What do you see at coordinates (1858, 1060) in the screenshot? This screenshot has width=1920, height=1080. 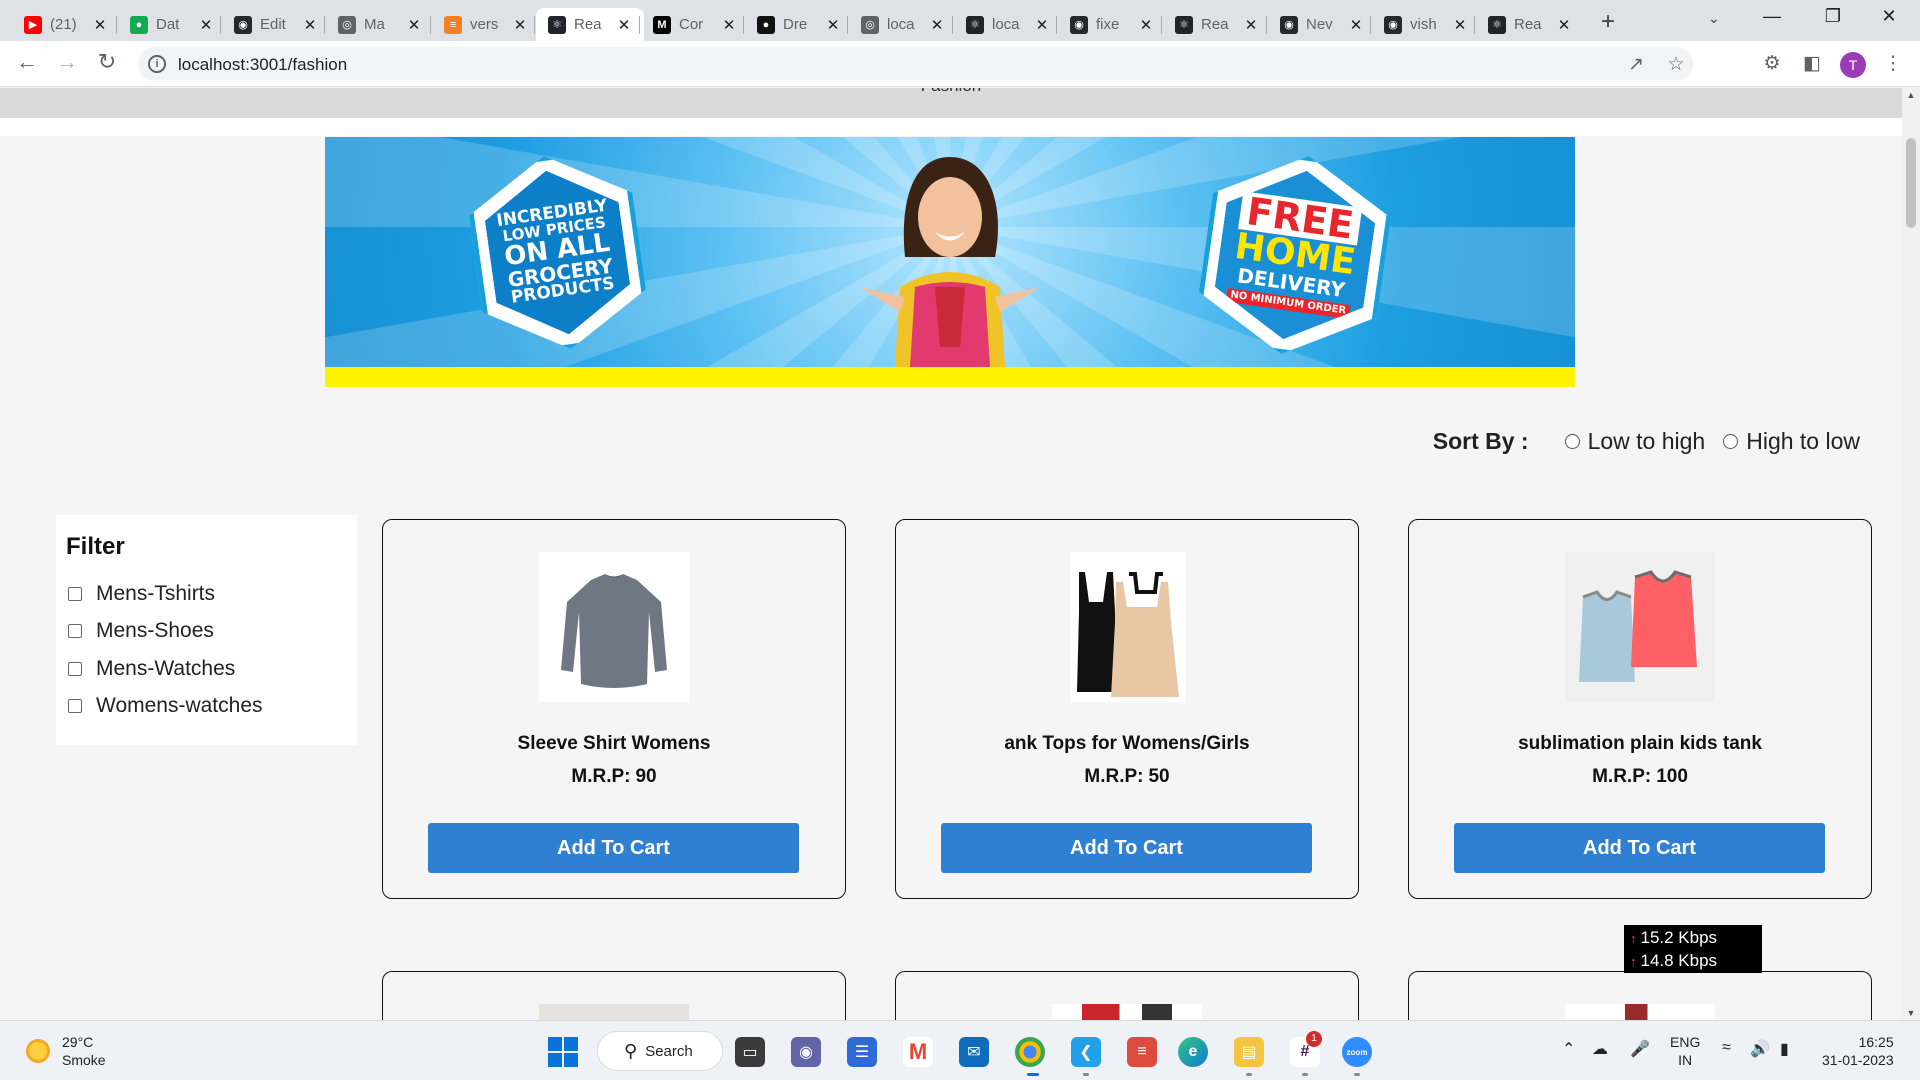 I see `clock-date: 31-01-2023` at bounding box center [1858, 1060].